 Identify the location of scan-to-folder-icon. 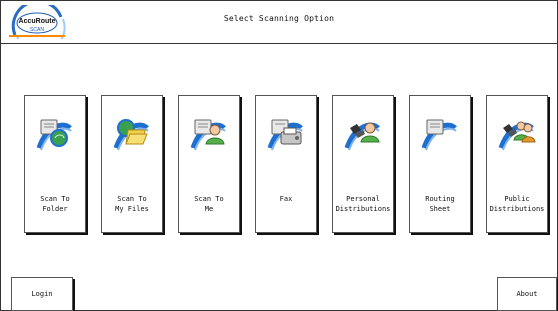
(55, 134).